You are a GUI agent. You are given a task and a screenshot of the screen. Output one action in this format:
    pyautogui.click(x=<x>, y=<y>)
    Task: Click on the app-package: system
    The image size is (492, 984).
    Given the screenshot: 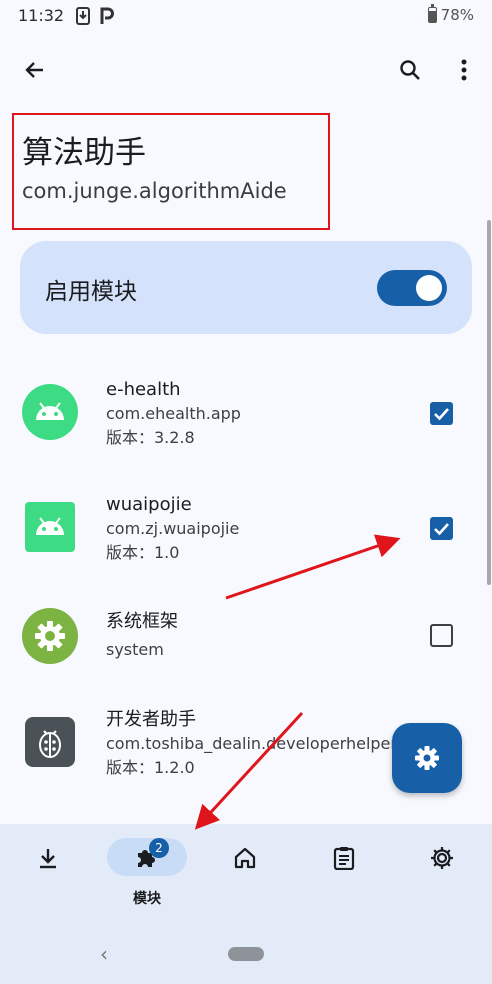 What is the action you would take?
    pyautogui.click(x=135, y=649)
    